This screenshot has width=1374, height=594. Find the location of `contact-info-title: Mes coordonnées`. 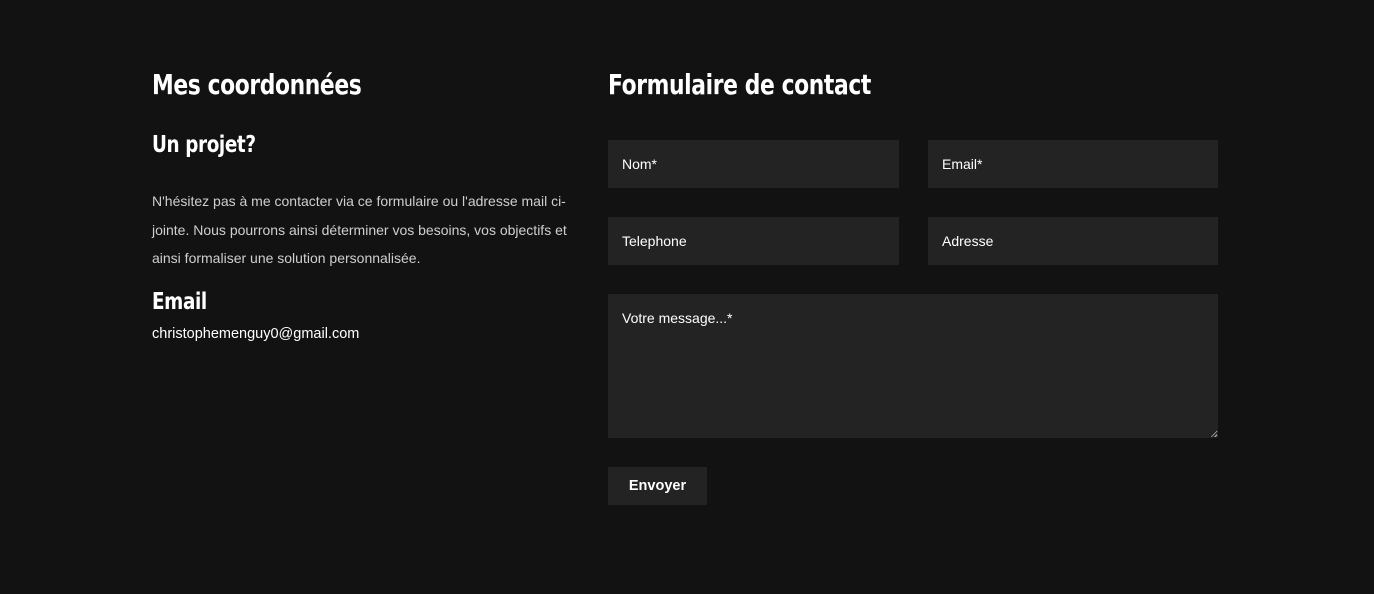

contact-info-title: Mes coordonnées is located at coordinates (257, 84).